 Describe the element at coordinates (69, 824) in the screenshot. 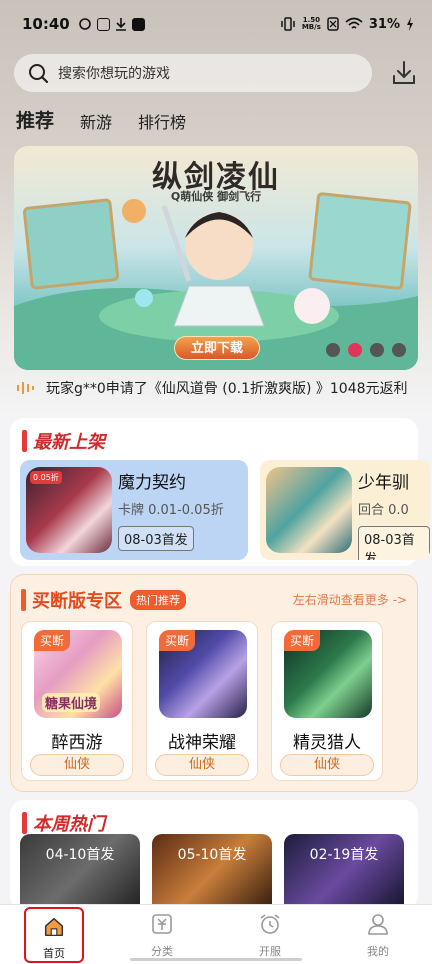

I see `section-title: 本周热门` at that location.